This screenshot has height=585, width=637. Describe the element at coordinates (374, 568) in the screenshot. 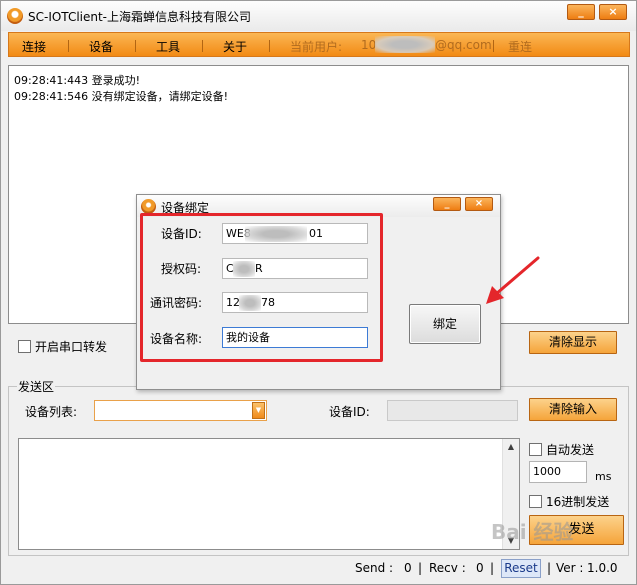

I see `send-count-label: Send :` at that location.